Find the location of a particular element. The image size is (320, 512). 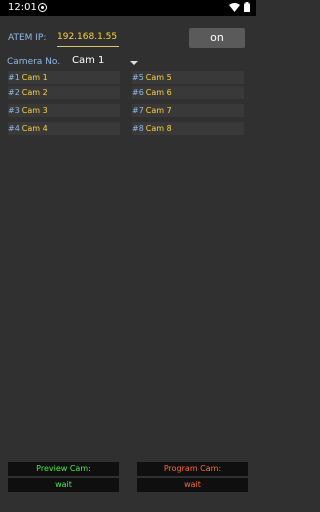

camera-slot-name: Cam 6 is located at coordinates (158, 92).